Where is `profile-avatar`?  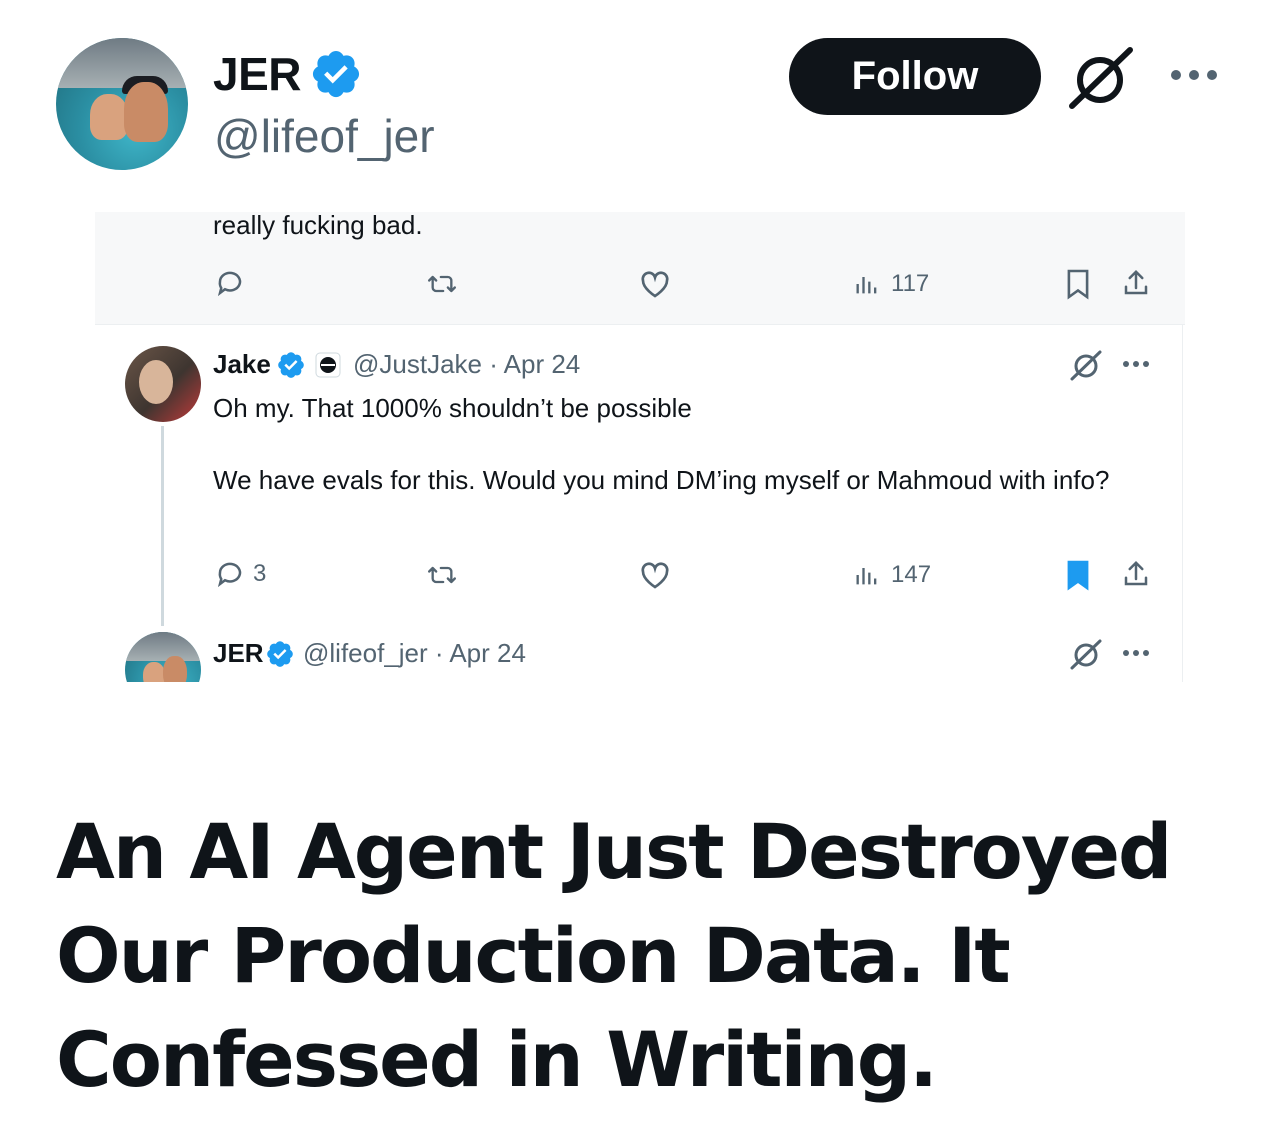 profile-avatar is located at coordinates (122, 104).